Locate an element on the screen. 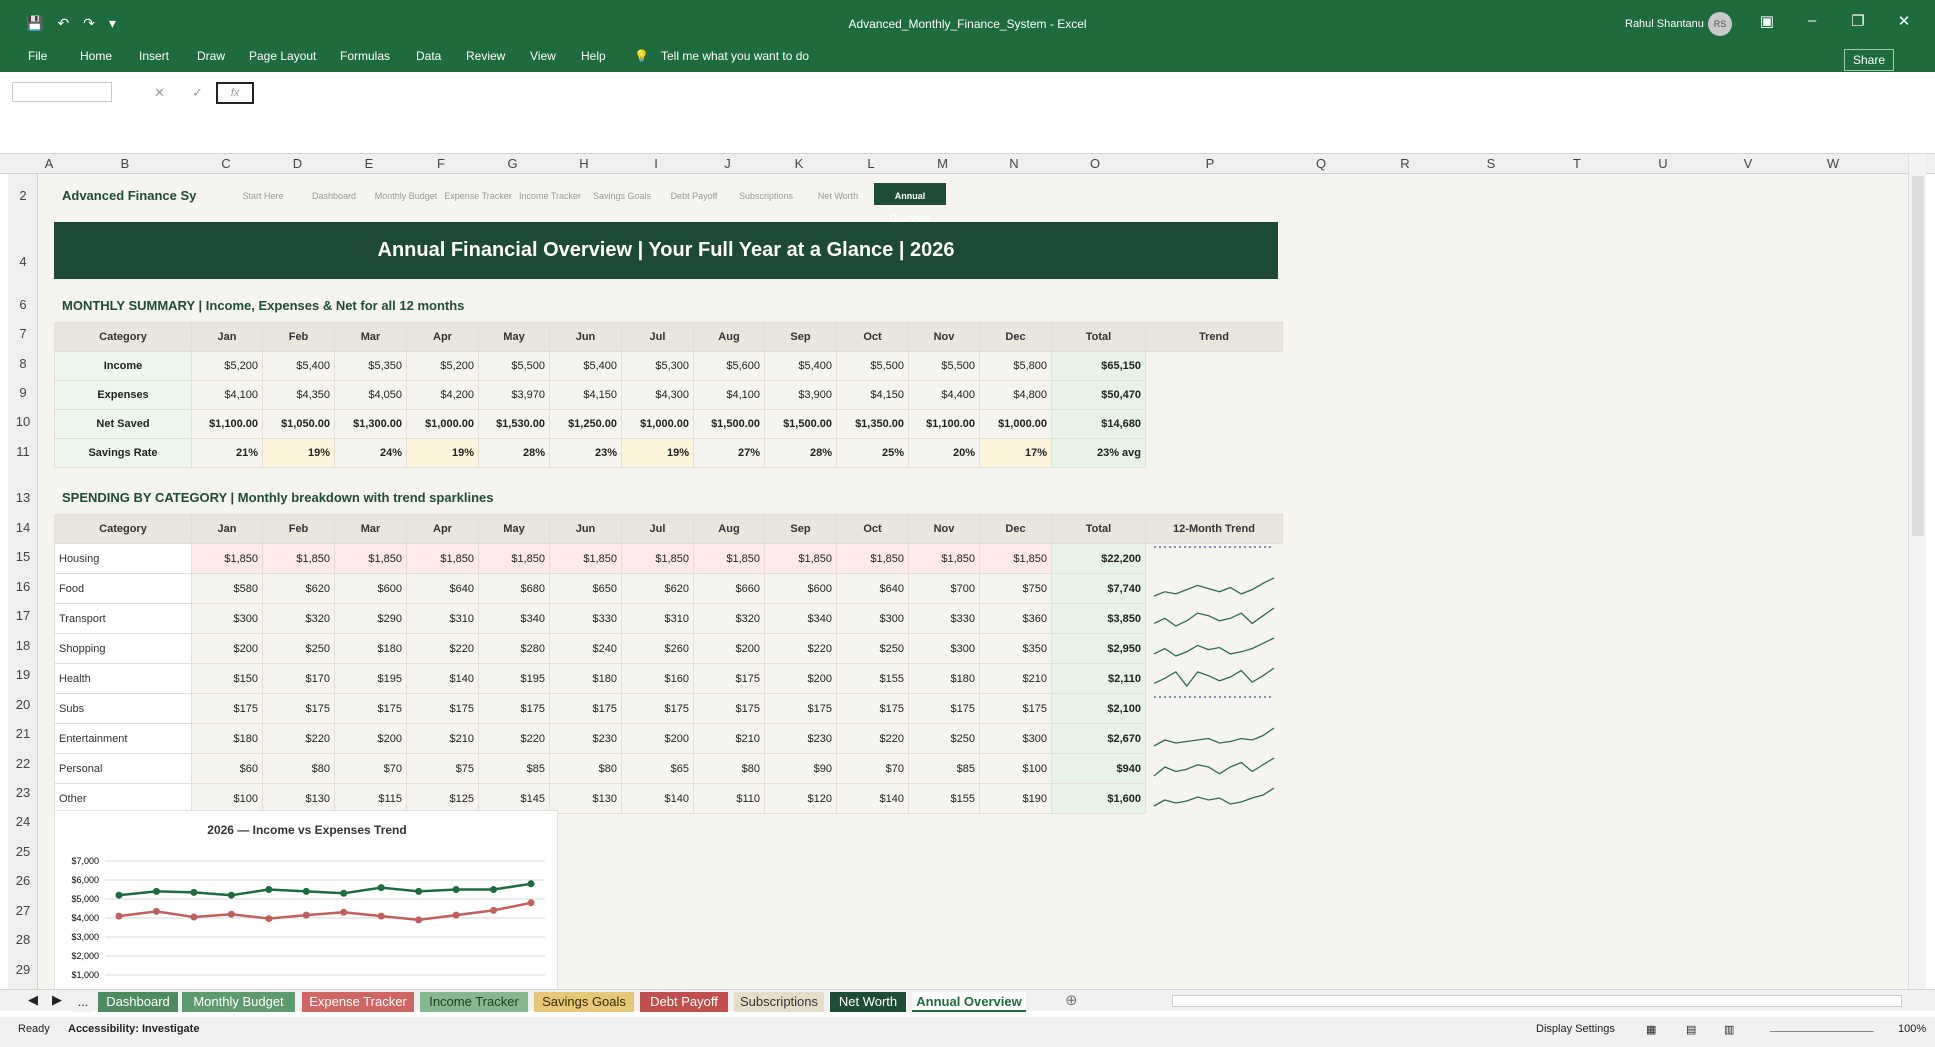  value-cell: $320 is located at coordinates (298, 618).